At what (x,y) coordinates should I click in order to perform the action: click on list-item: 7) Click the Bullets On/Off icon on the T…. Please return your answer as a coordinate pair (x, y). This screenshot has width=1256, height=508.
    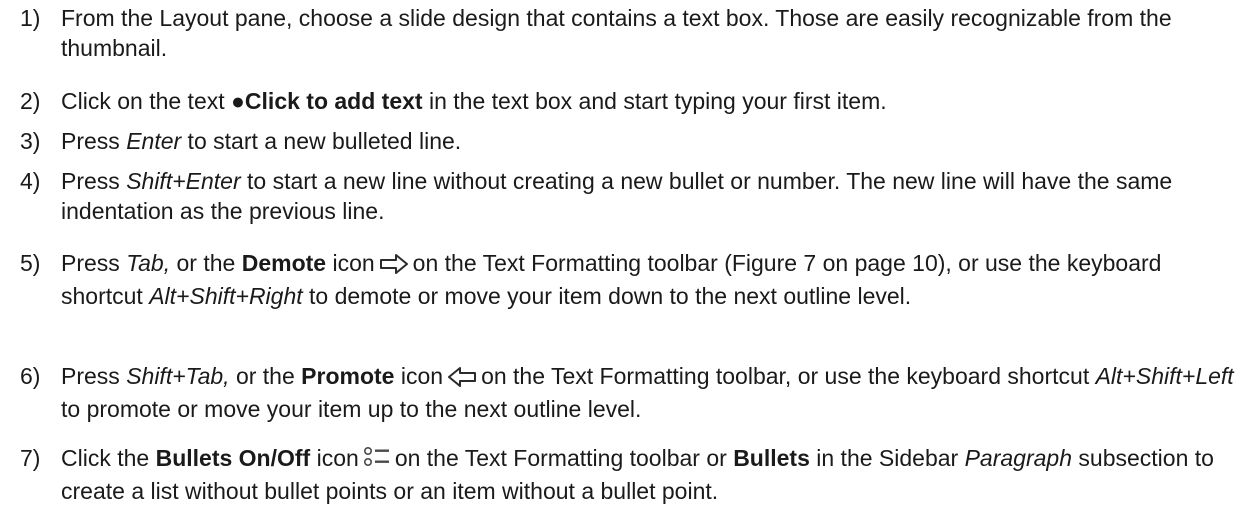
    Looking at the image, I should click on (620, 474).